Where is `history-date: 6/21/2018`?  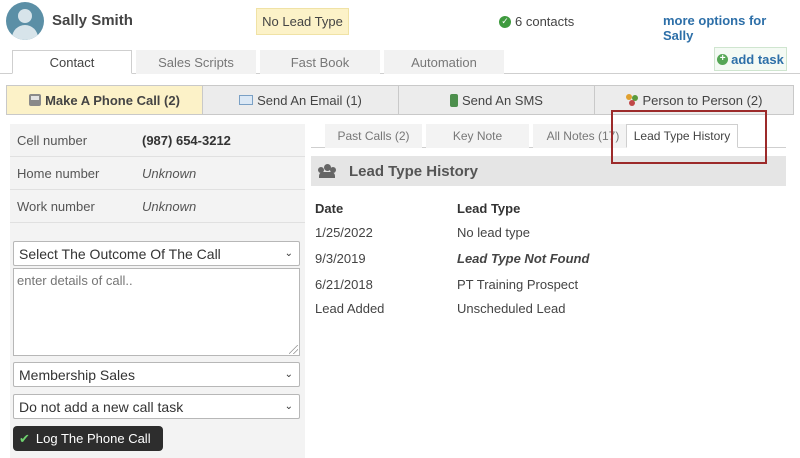 history-date: 6/21/2018 is located at coordinates (344, 284).